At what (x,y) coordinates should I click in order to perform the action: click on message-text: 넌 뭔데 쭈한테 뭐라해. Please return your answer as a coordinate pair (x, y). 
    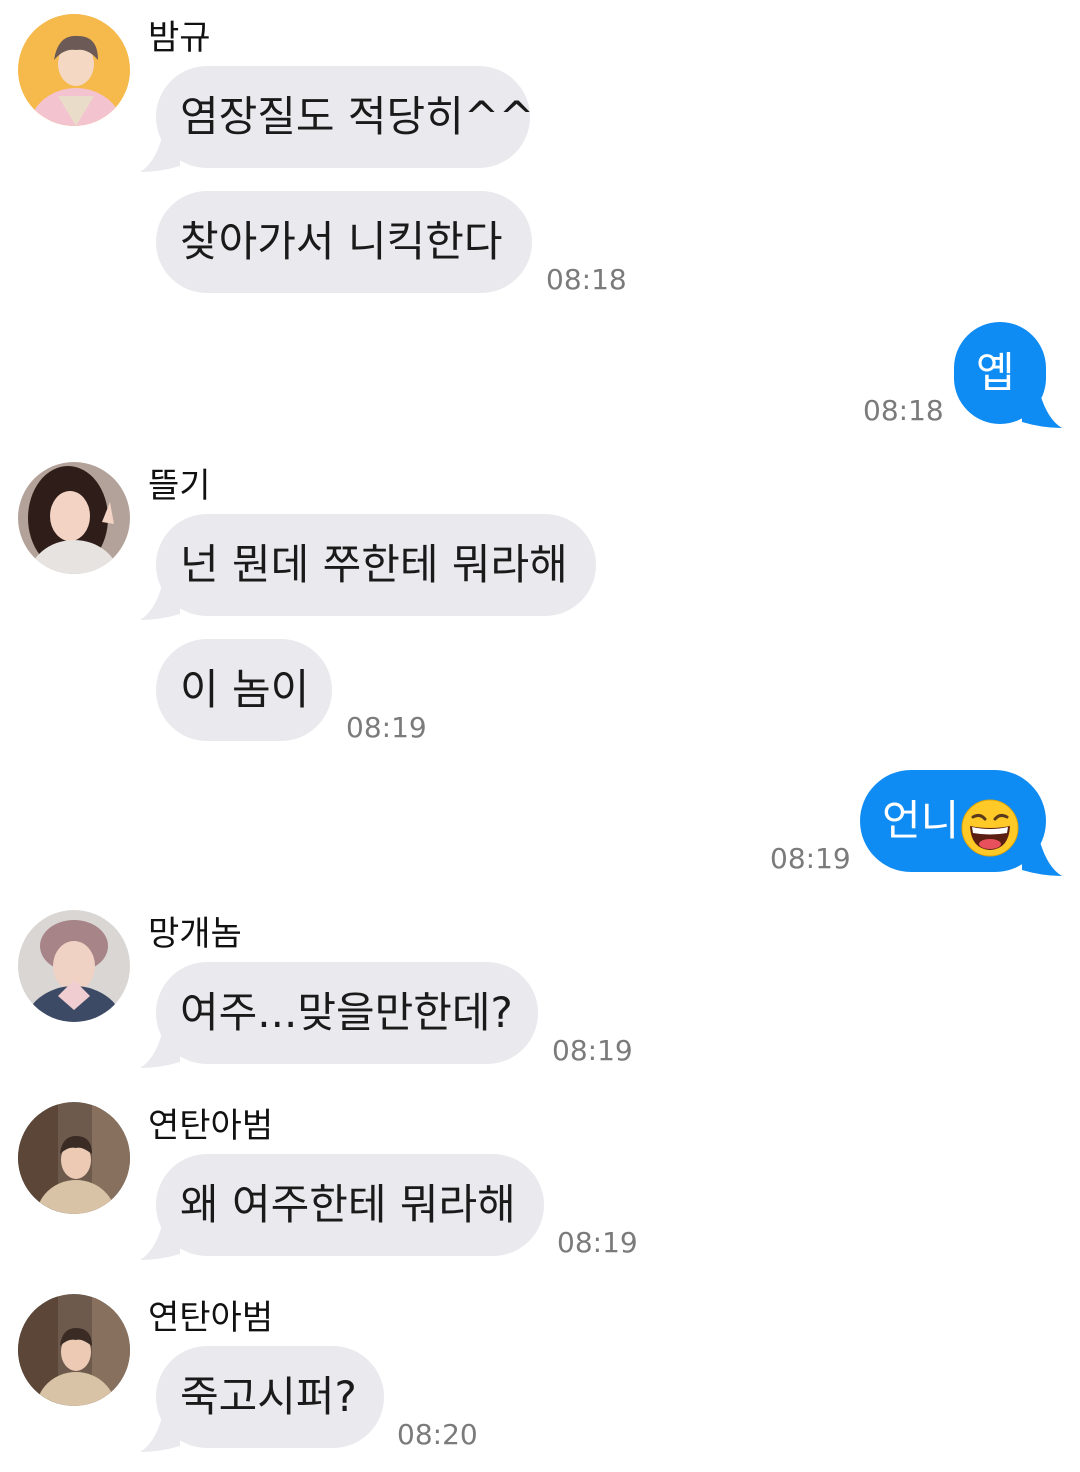
    Looking at the image, I should click on (374, 564).